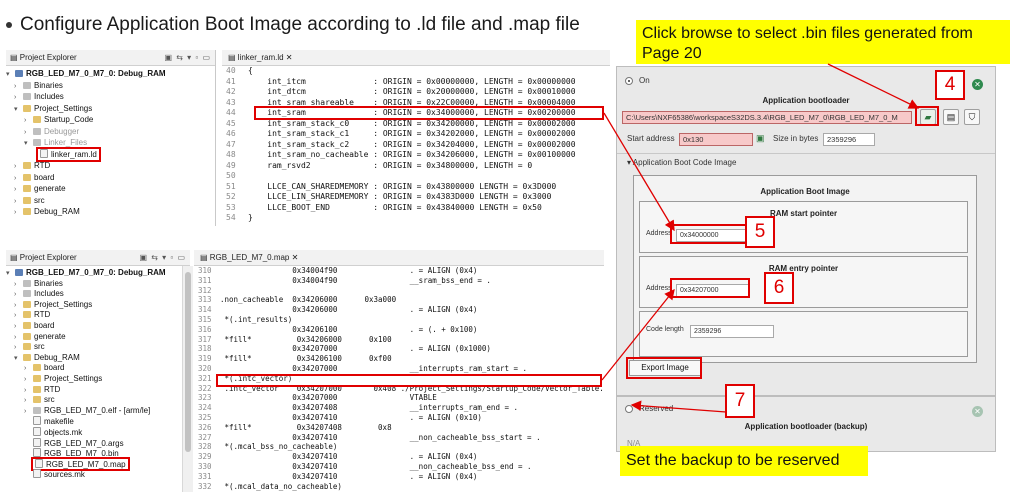 This screenshot has height=498, width=1010. I want to click on arrow-to-browse, so click(873, 86).